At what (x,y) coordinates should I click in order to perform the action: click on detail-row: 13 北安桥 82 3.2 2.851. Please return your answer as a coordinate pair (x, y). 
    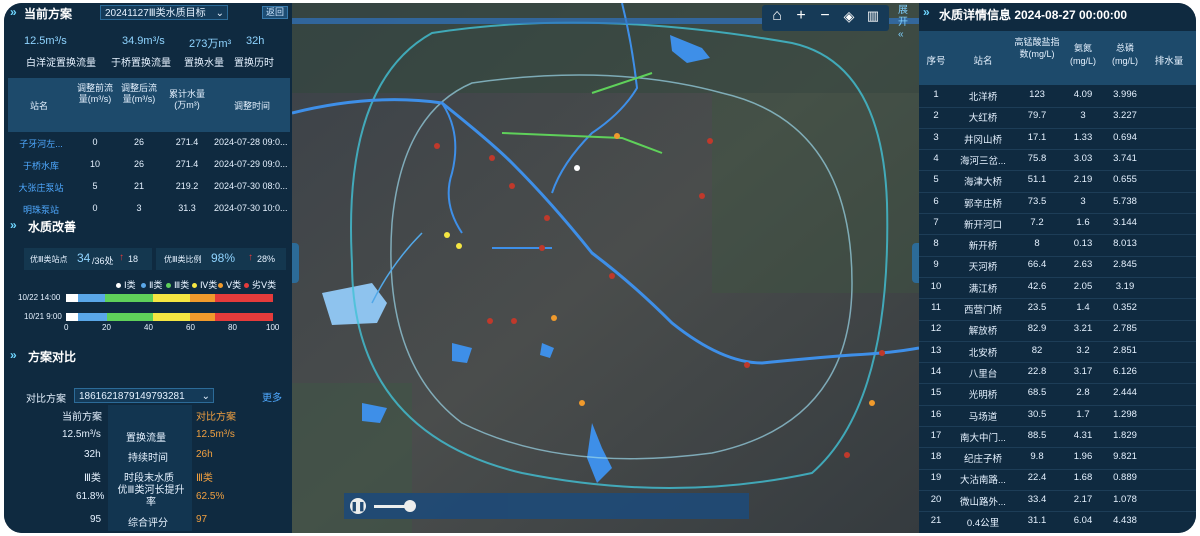
    Looking at the image, I should click on (1057, 352).